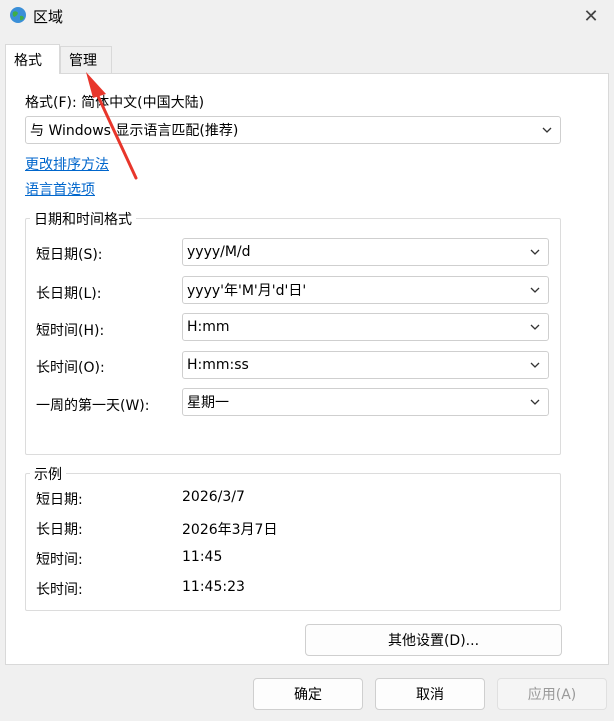 The width and height of the screenshot is (614, 721). What do you see at coordinates (307, 16) in the screenshot?
I see `title-bar: 区域 ✕` at bounding box center [307, 16].